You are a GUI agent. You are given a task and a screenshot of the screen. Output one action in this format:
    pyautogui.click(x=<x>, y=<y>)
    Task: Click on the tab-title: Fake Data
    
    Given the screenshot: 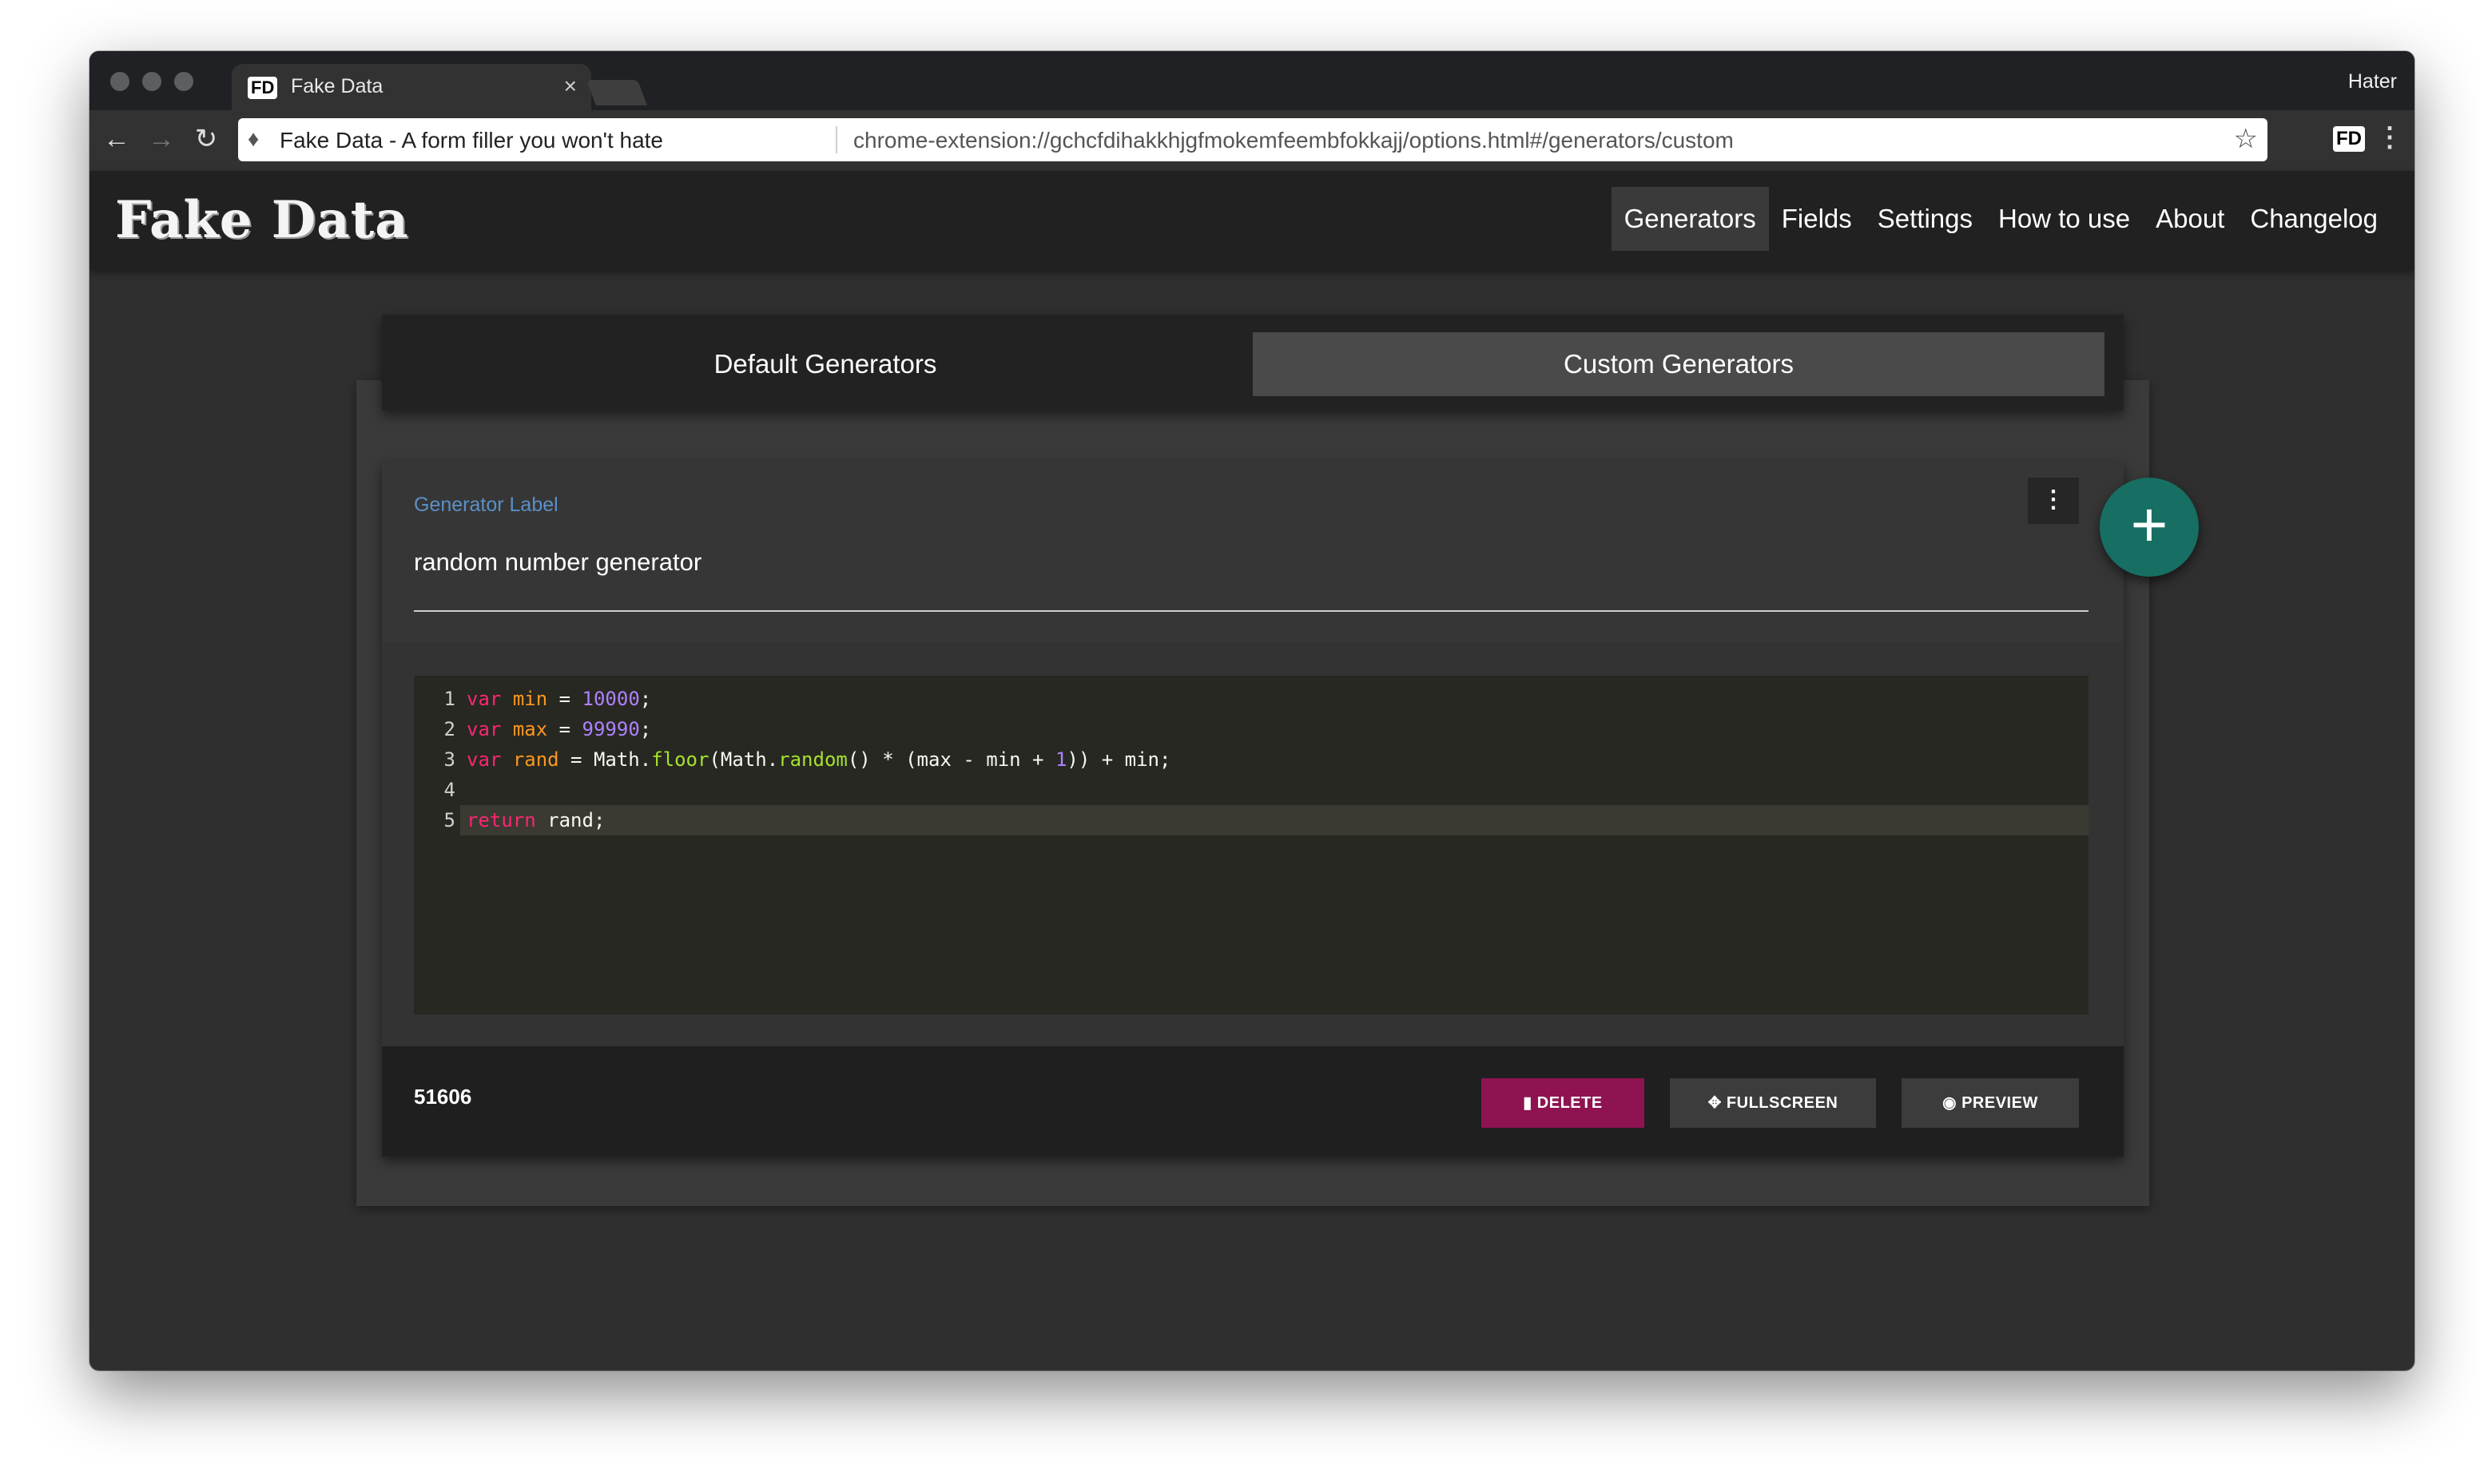 What is the action you would take?
    pyautogui.click(x=338, y=86)
    